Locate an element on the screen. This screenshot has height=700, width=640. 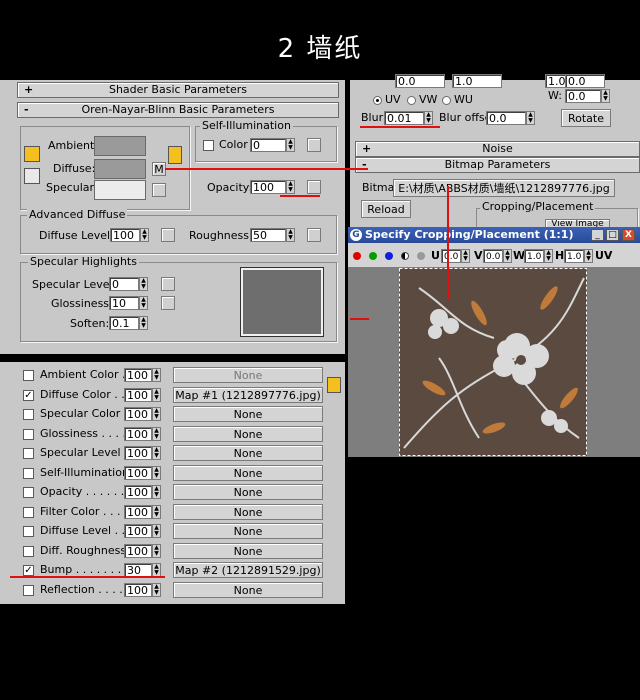
roughness-spinner: ▲ ▼ is located at coordinates (290, 235).